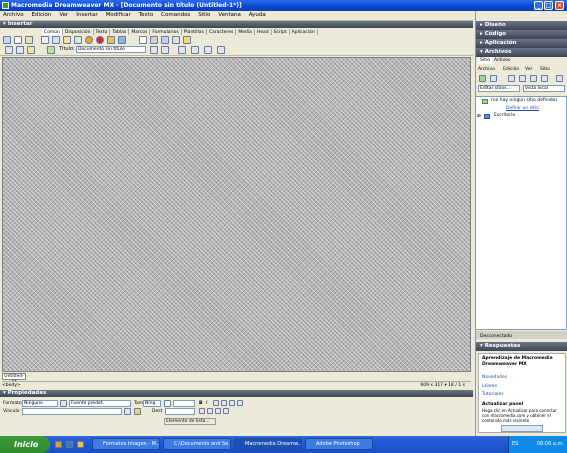  I want to click on refresh-icon, so click(182, 50).